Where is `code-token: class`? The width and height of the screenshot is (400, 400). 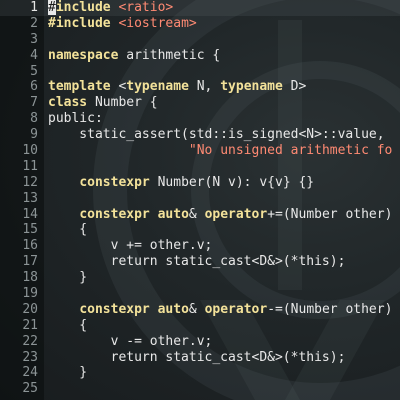 code-token: class is located at coordinates (68, 103).